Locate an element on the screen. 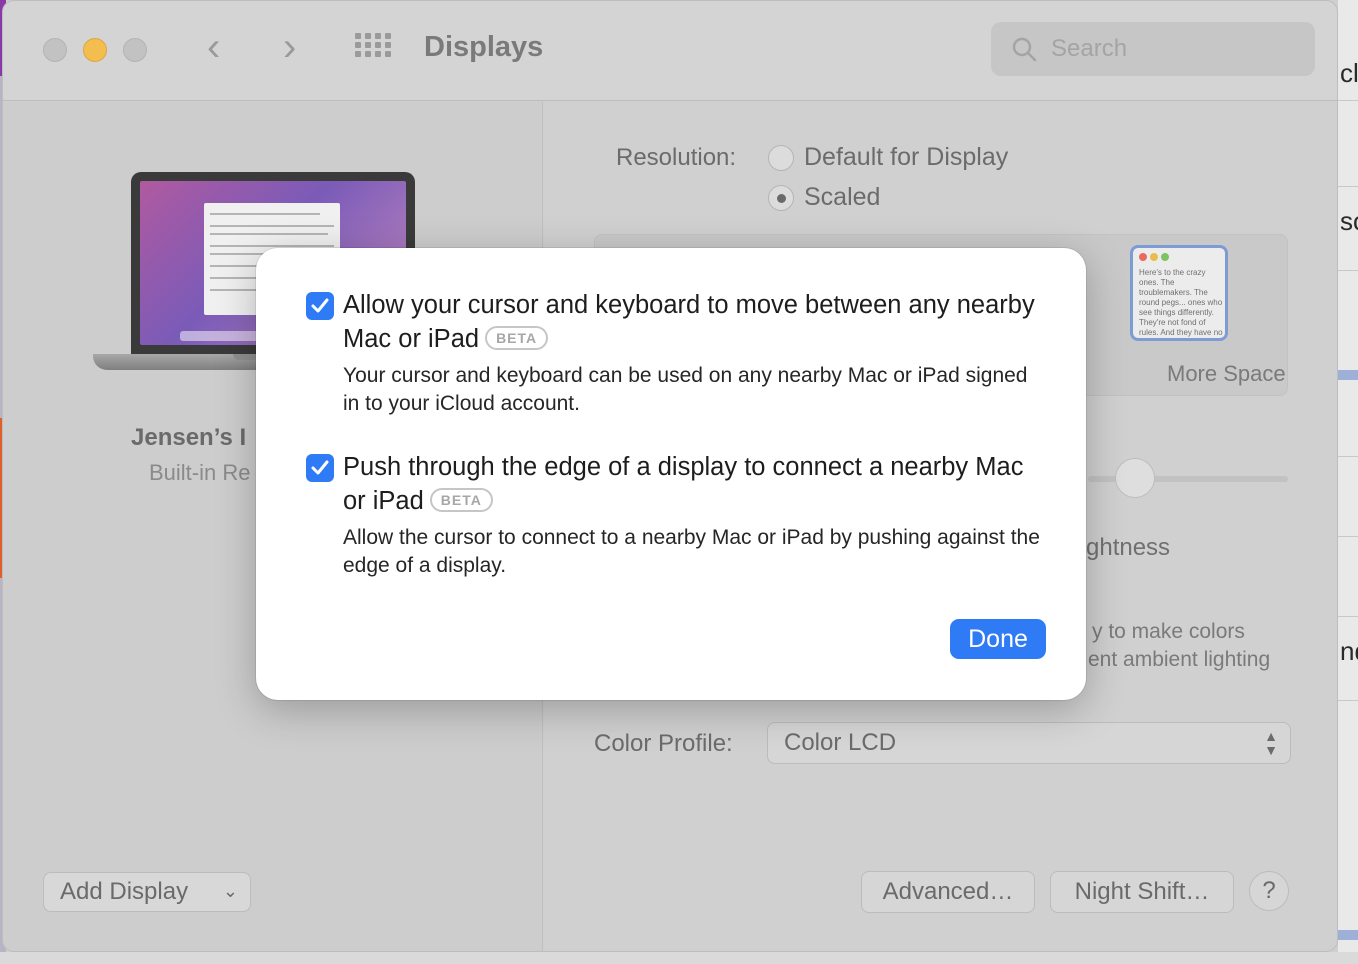  zoom-window-button is located at coordinates (135, 50).